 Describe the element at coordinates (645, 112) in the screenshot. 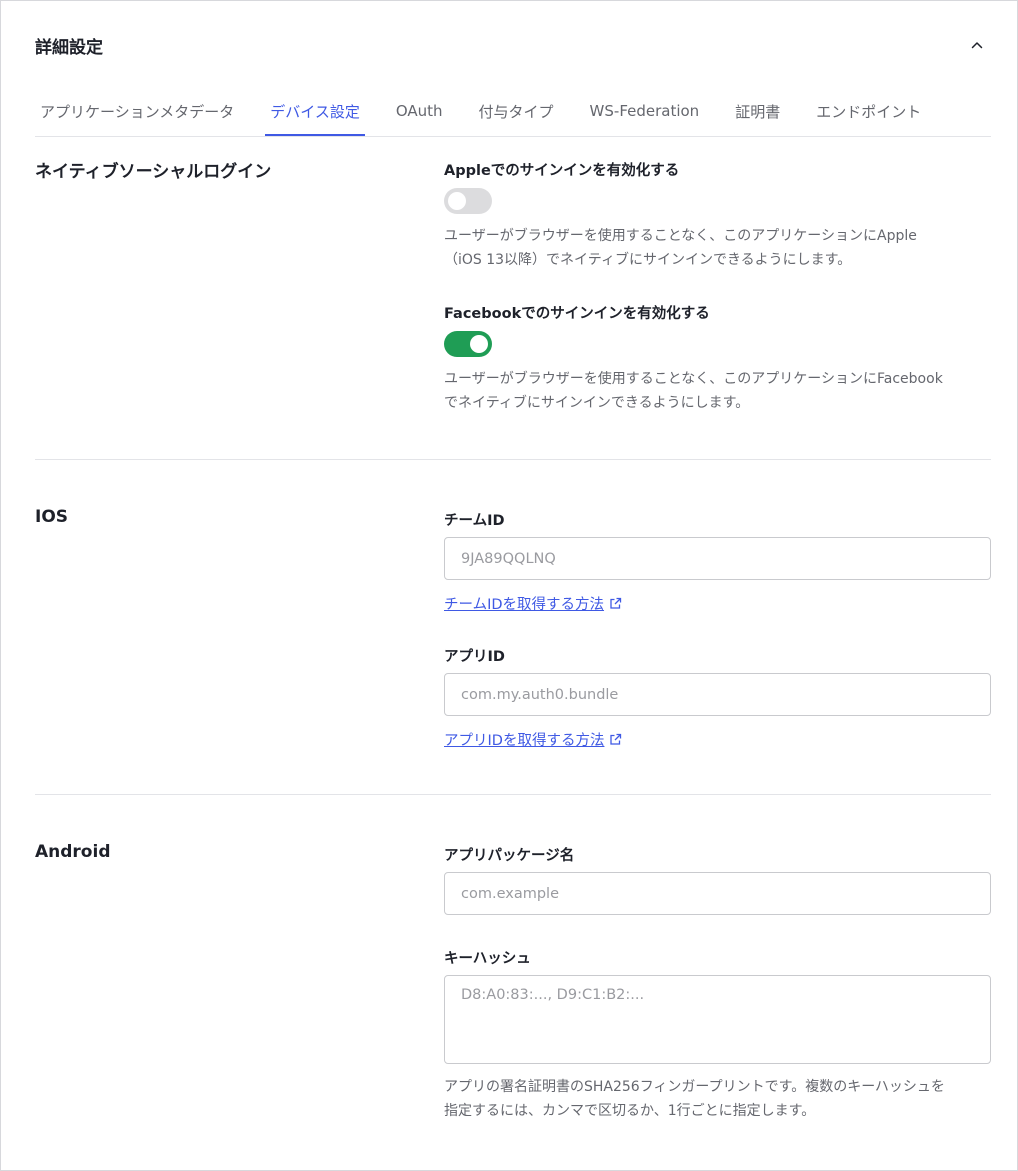

I see `tab-ws-federation: WS-Federation` at that location.